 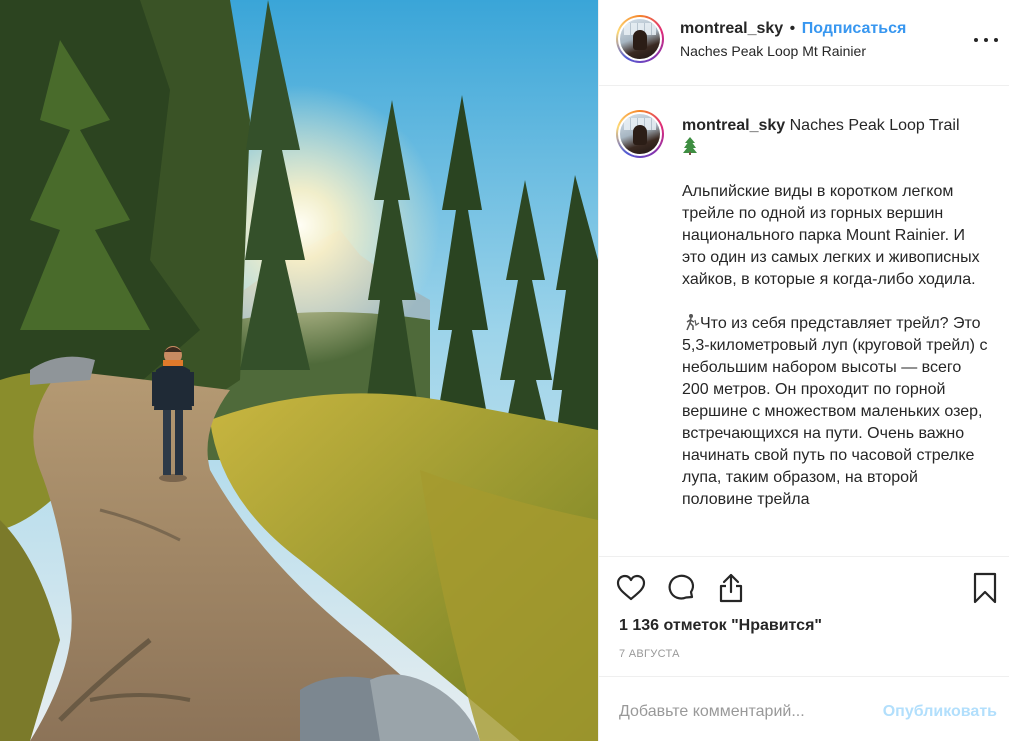 I want to click on header-username: montreal_sky, so click(x=731, y=28).